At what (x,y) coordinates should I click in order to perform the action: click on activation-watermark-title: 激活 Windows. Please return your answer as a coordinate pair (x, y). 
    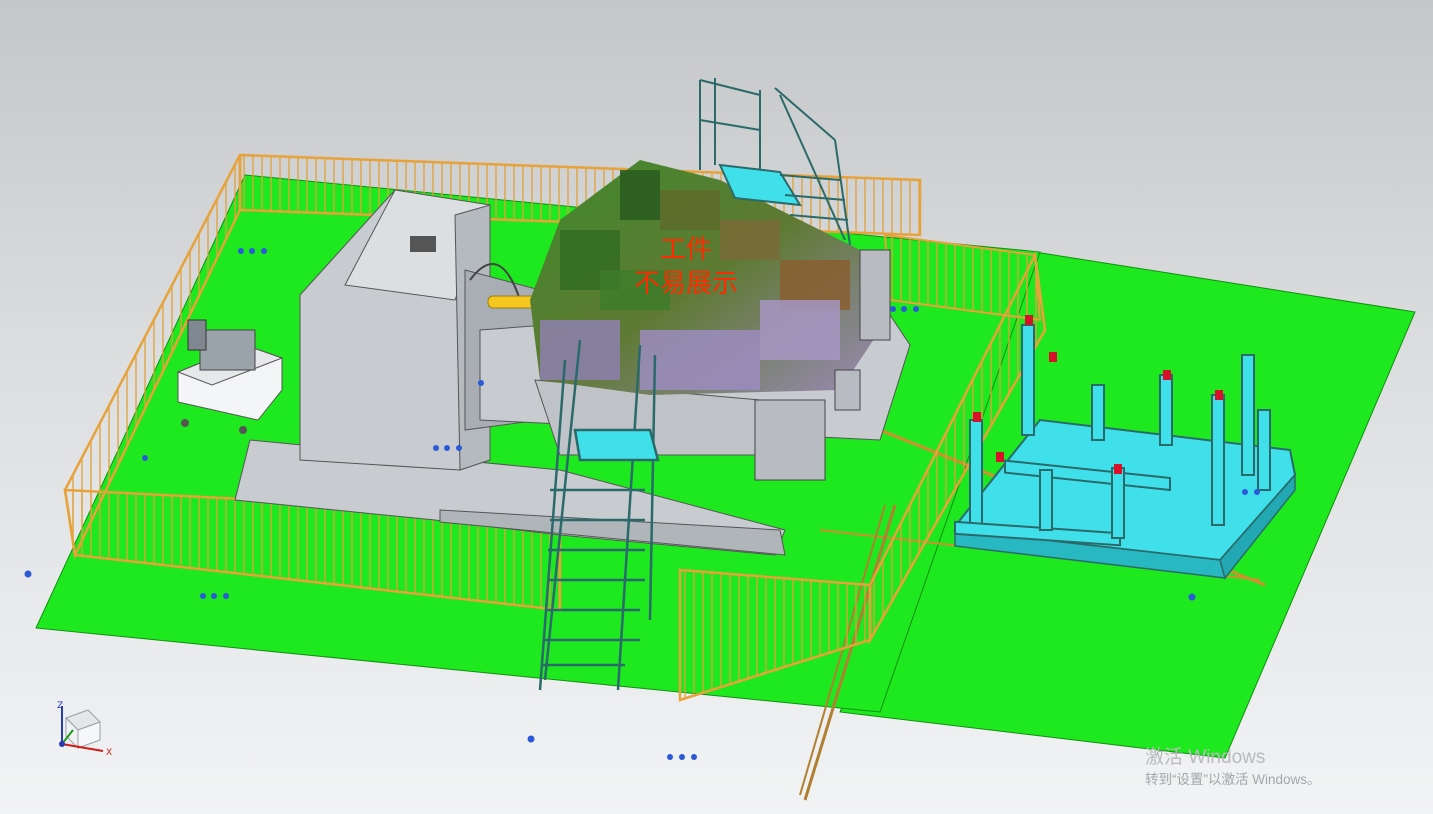
    Looking at the image, I should click on (1205, 757).